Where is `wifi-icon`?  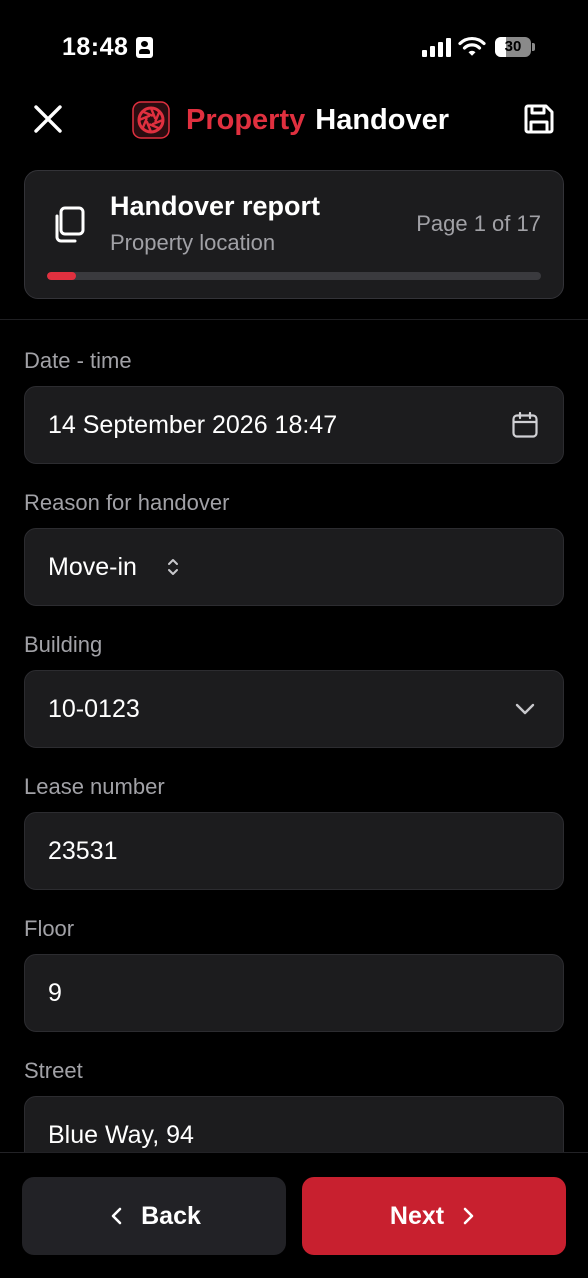 wifi-icon is located at coordinates (472, 46).